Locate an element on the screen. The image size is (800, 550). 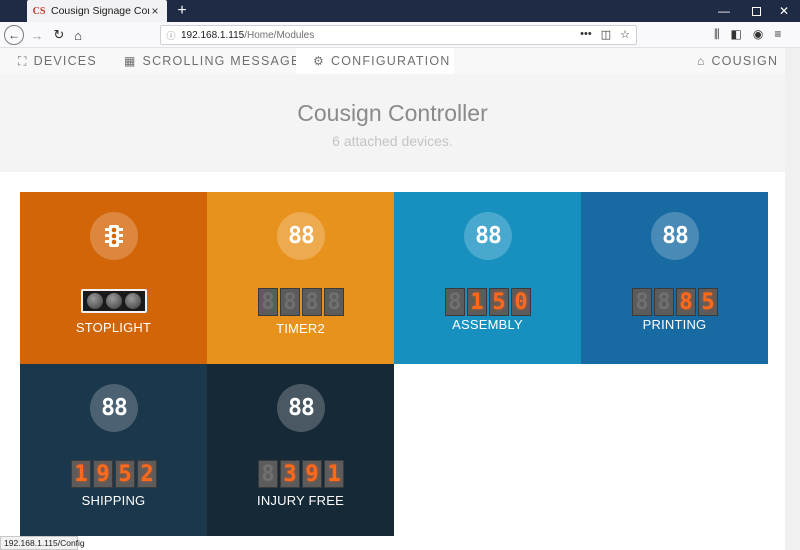
minimize-button: — is located at coordinates (724, 11).